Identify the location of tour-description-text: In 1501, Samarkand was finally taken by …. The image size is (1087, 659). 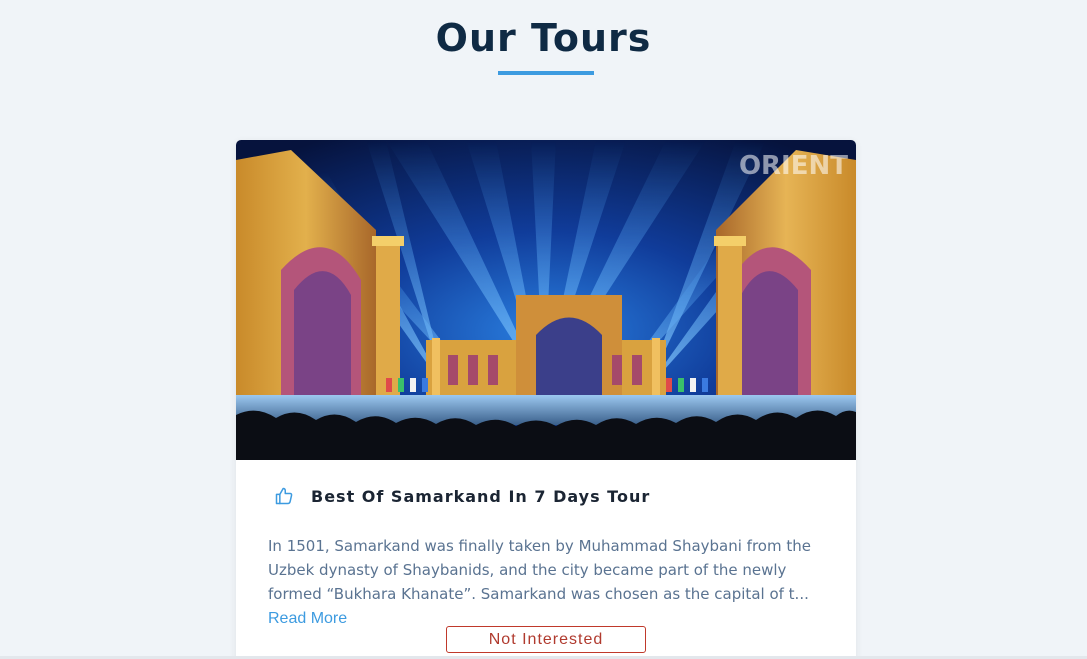
(539, 570).